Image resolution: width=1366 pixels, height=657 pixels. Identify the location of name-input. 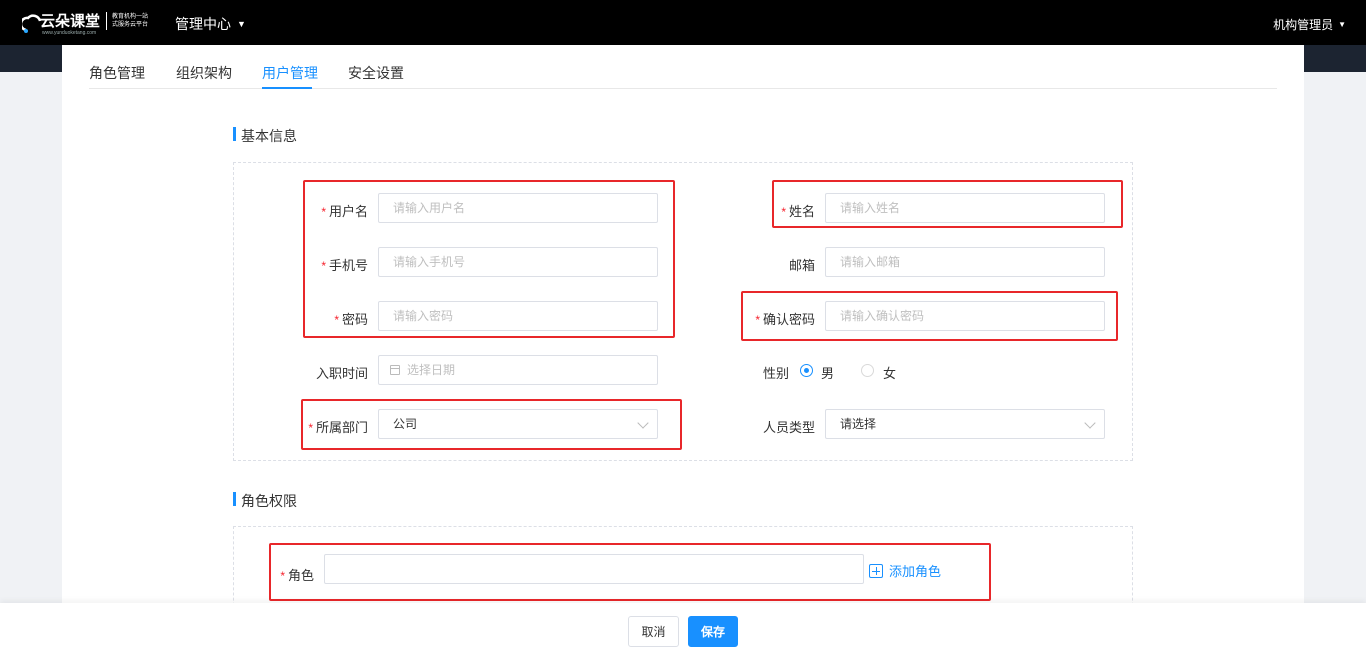
(965, 208).